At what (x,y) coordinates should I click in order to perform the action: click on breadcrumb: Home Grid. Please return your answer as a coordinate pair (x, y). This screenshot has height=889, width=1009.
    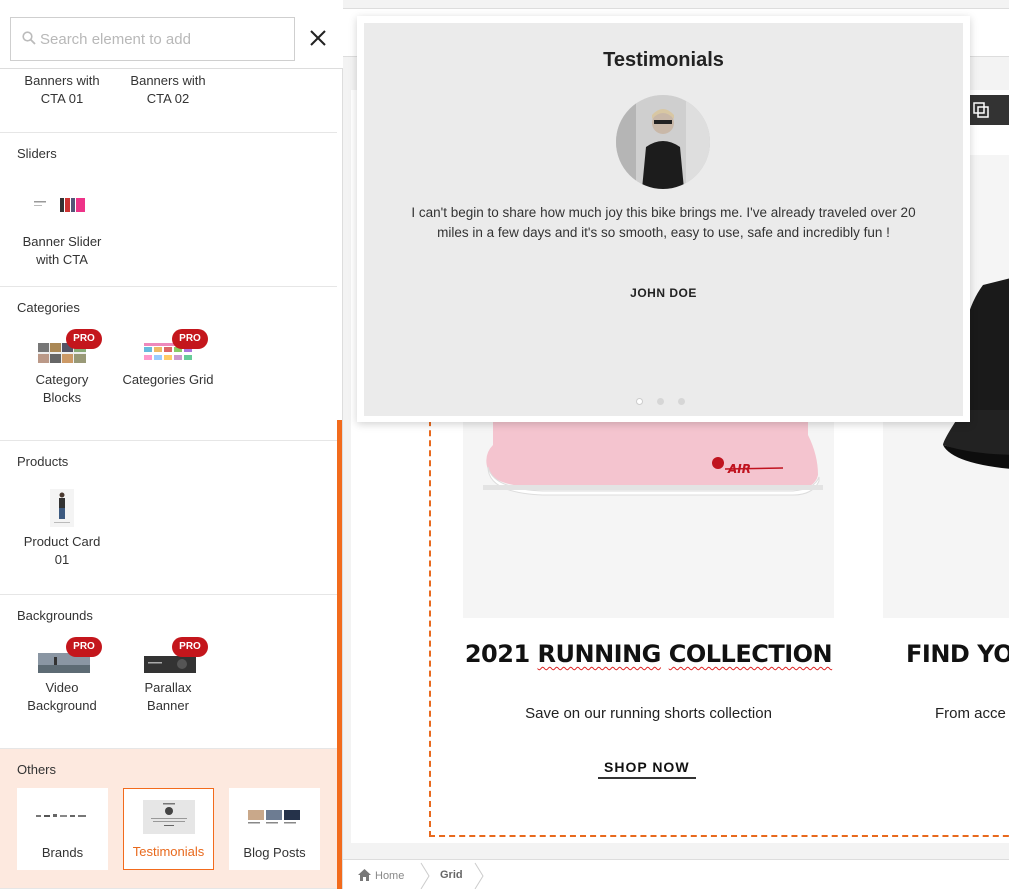
    Looking at the image, I should click on (676, 874).